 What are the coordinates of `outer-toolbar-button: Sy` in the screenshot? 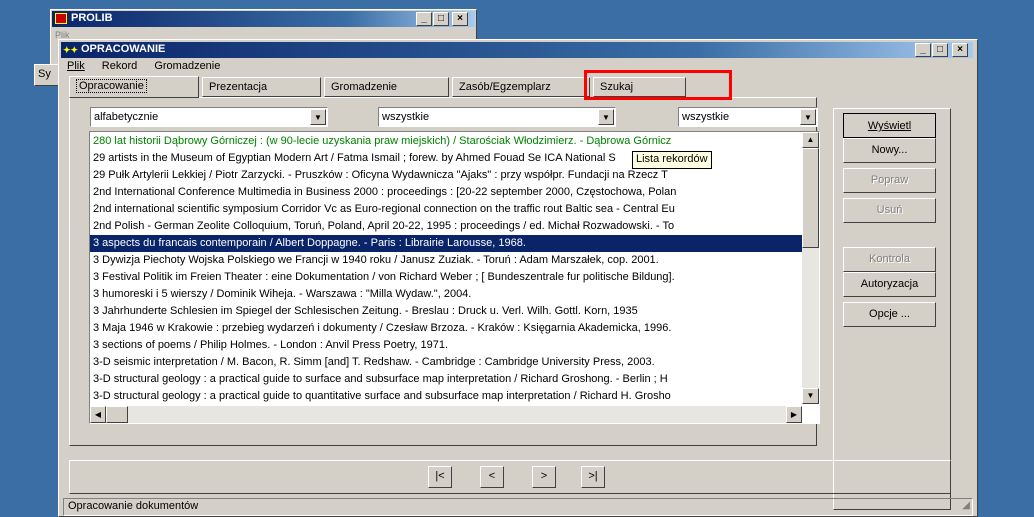 It's located at (47, 75).